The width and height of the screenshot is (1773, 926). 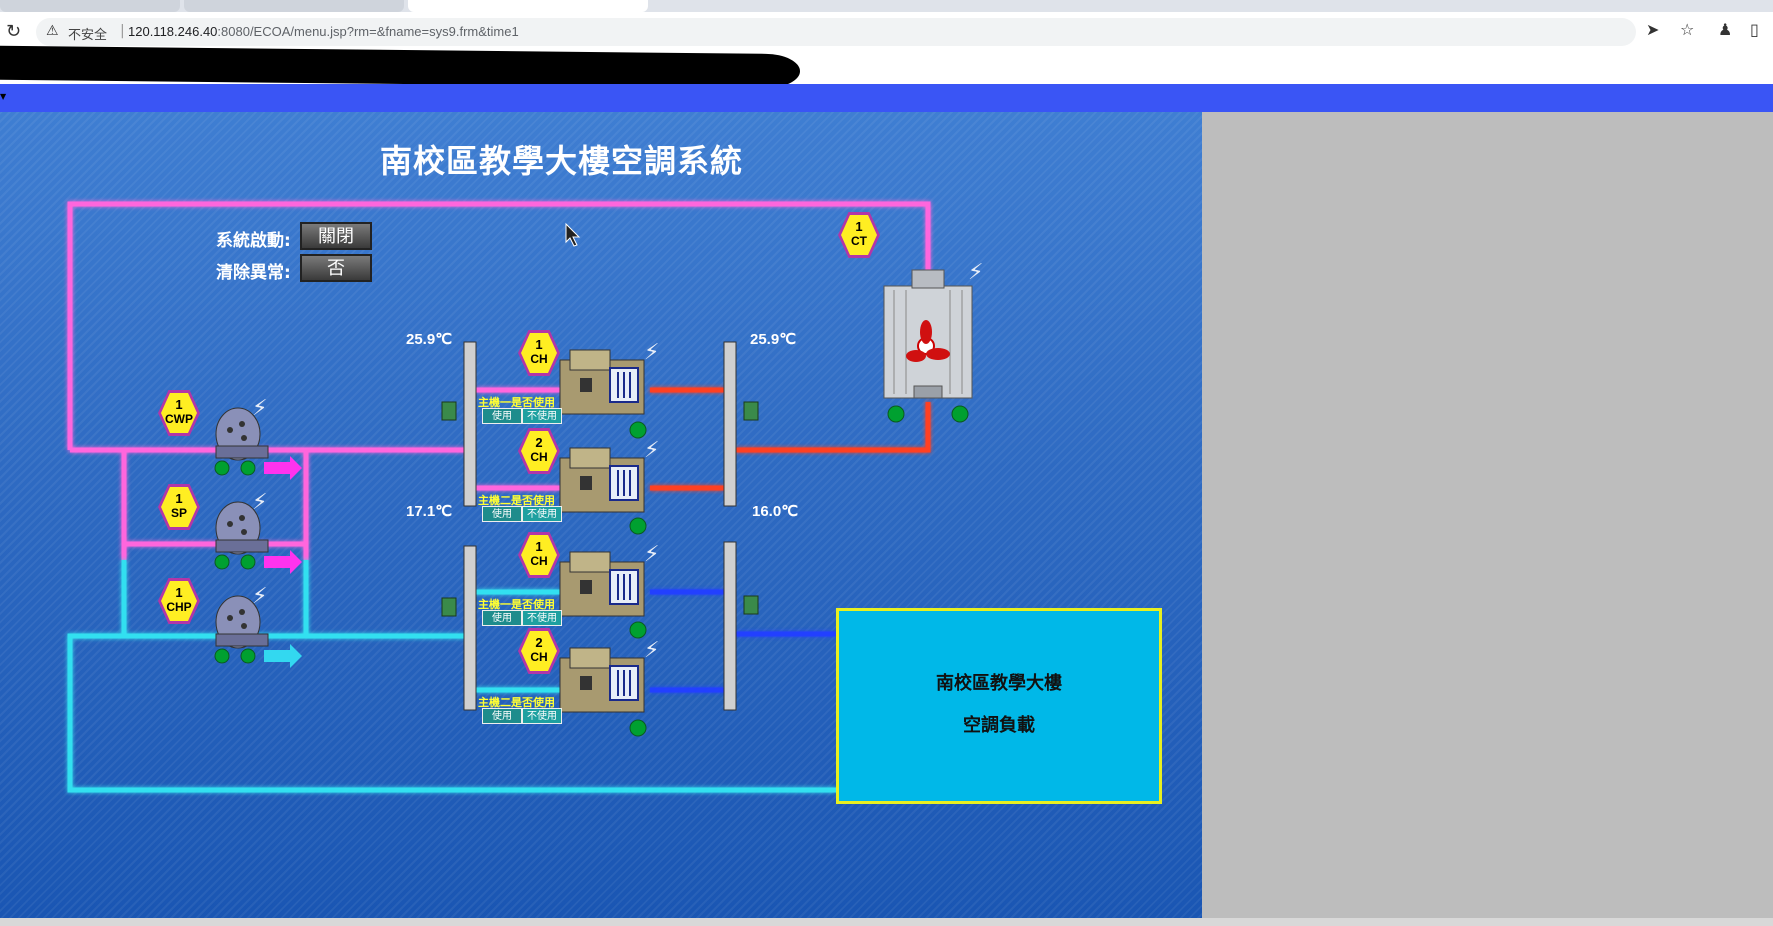 What do you see at coordinates (1725, 29) in the screenshot?
I see `extension-icon: ♟` at bounding box center [1725, 29].